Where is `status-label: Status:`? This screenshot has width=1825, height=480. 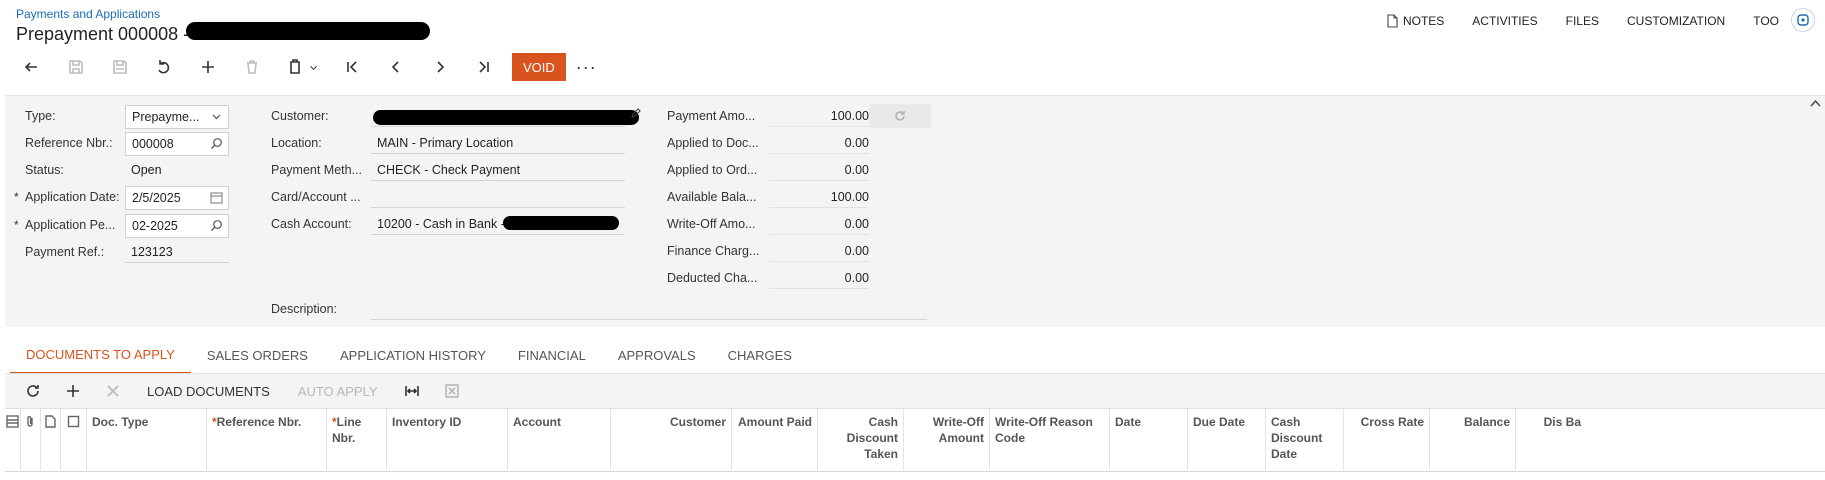
status-label: Status: is located at coordinates (44, 170).